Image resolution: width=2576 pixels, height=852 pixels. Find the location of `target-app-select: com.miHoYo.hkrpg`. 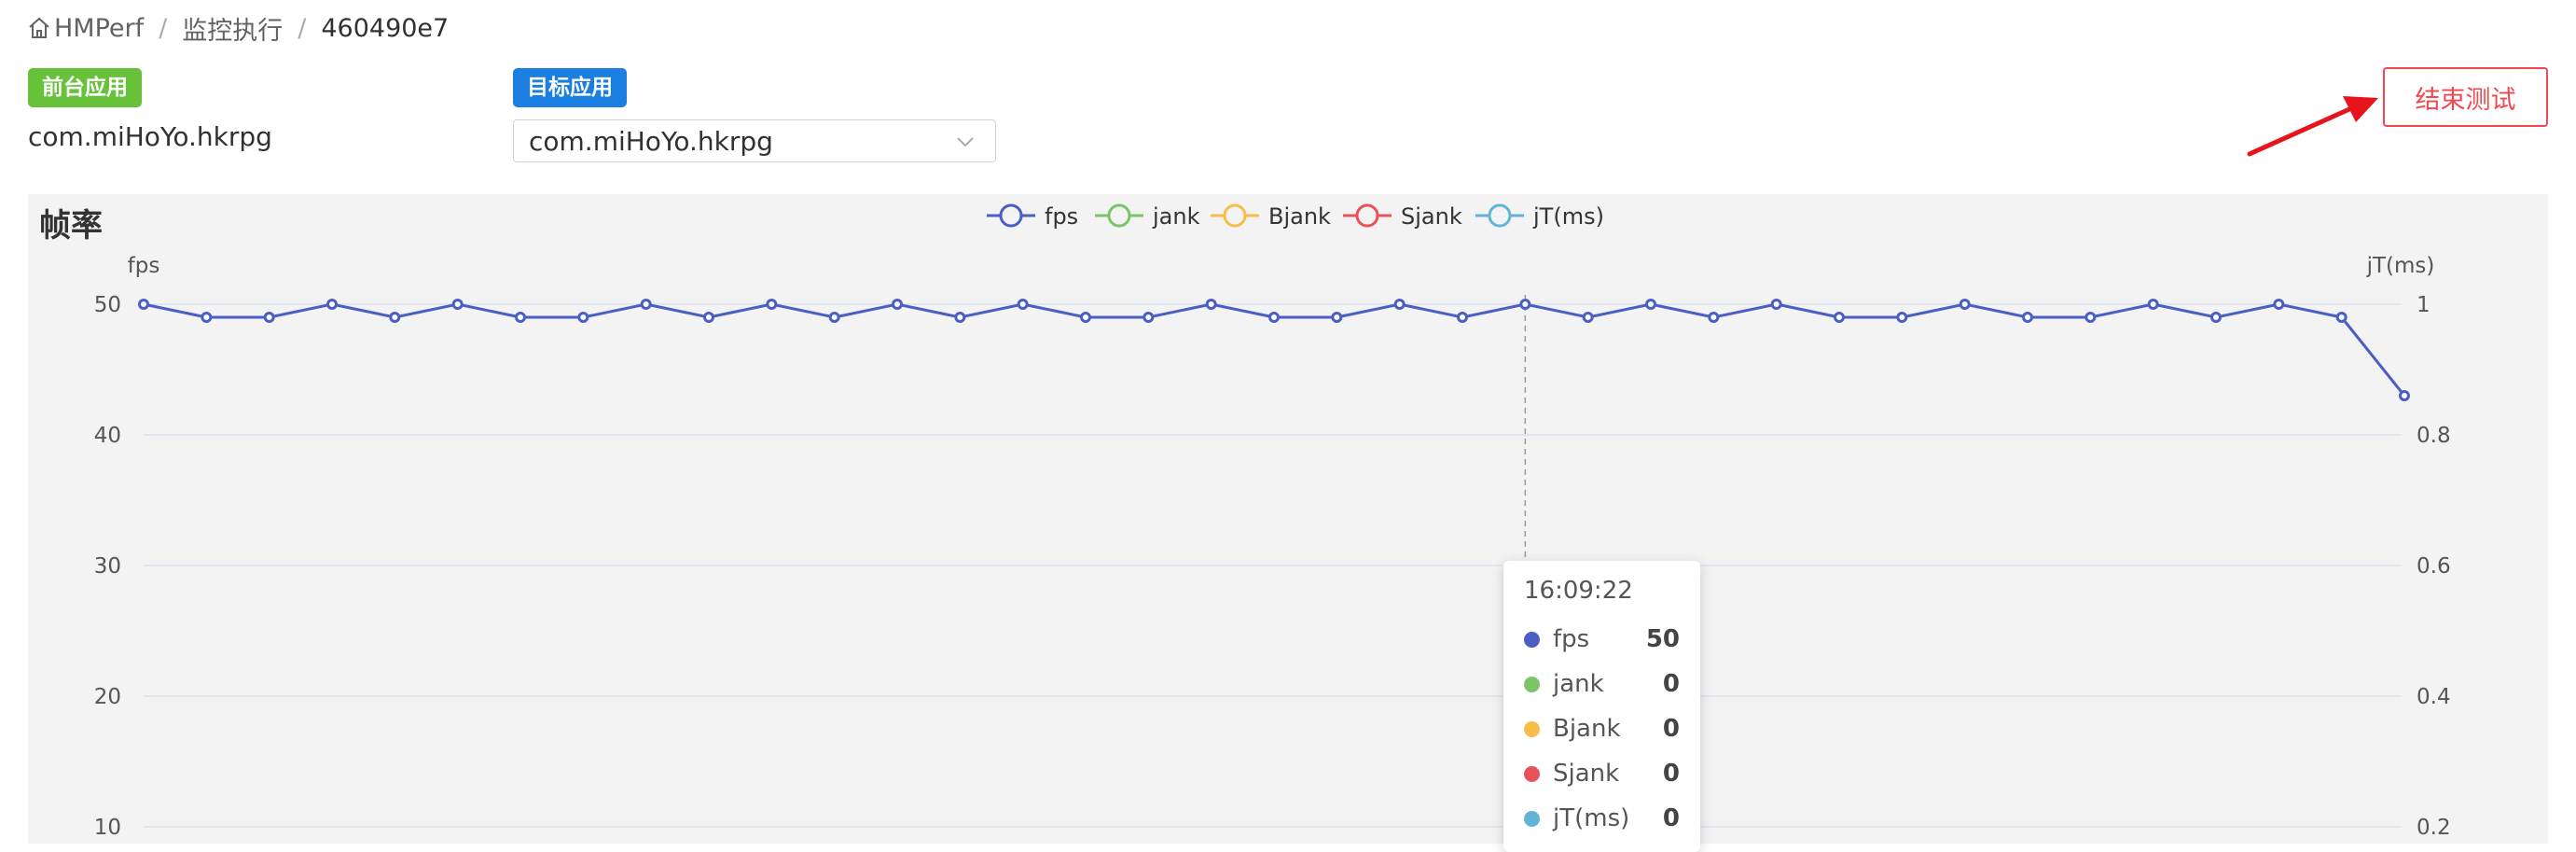

target-app-select: com.miHoYo.hkrpg is located at coordinates (754, 141).